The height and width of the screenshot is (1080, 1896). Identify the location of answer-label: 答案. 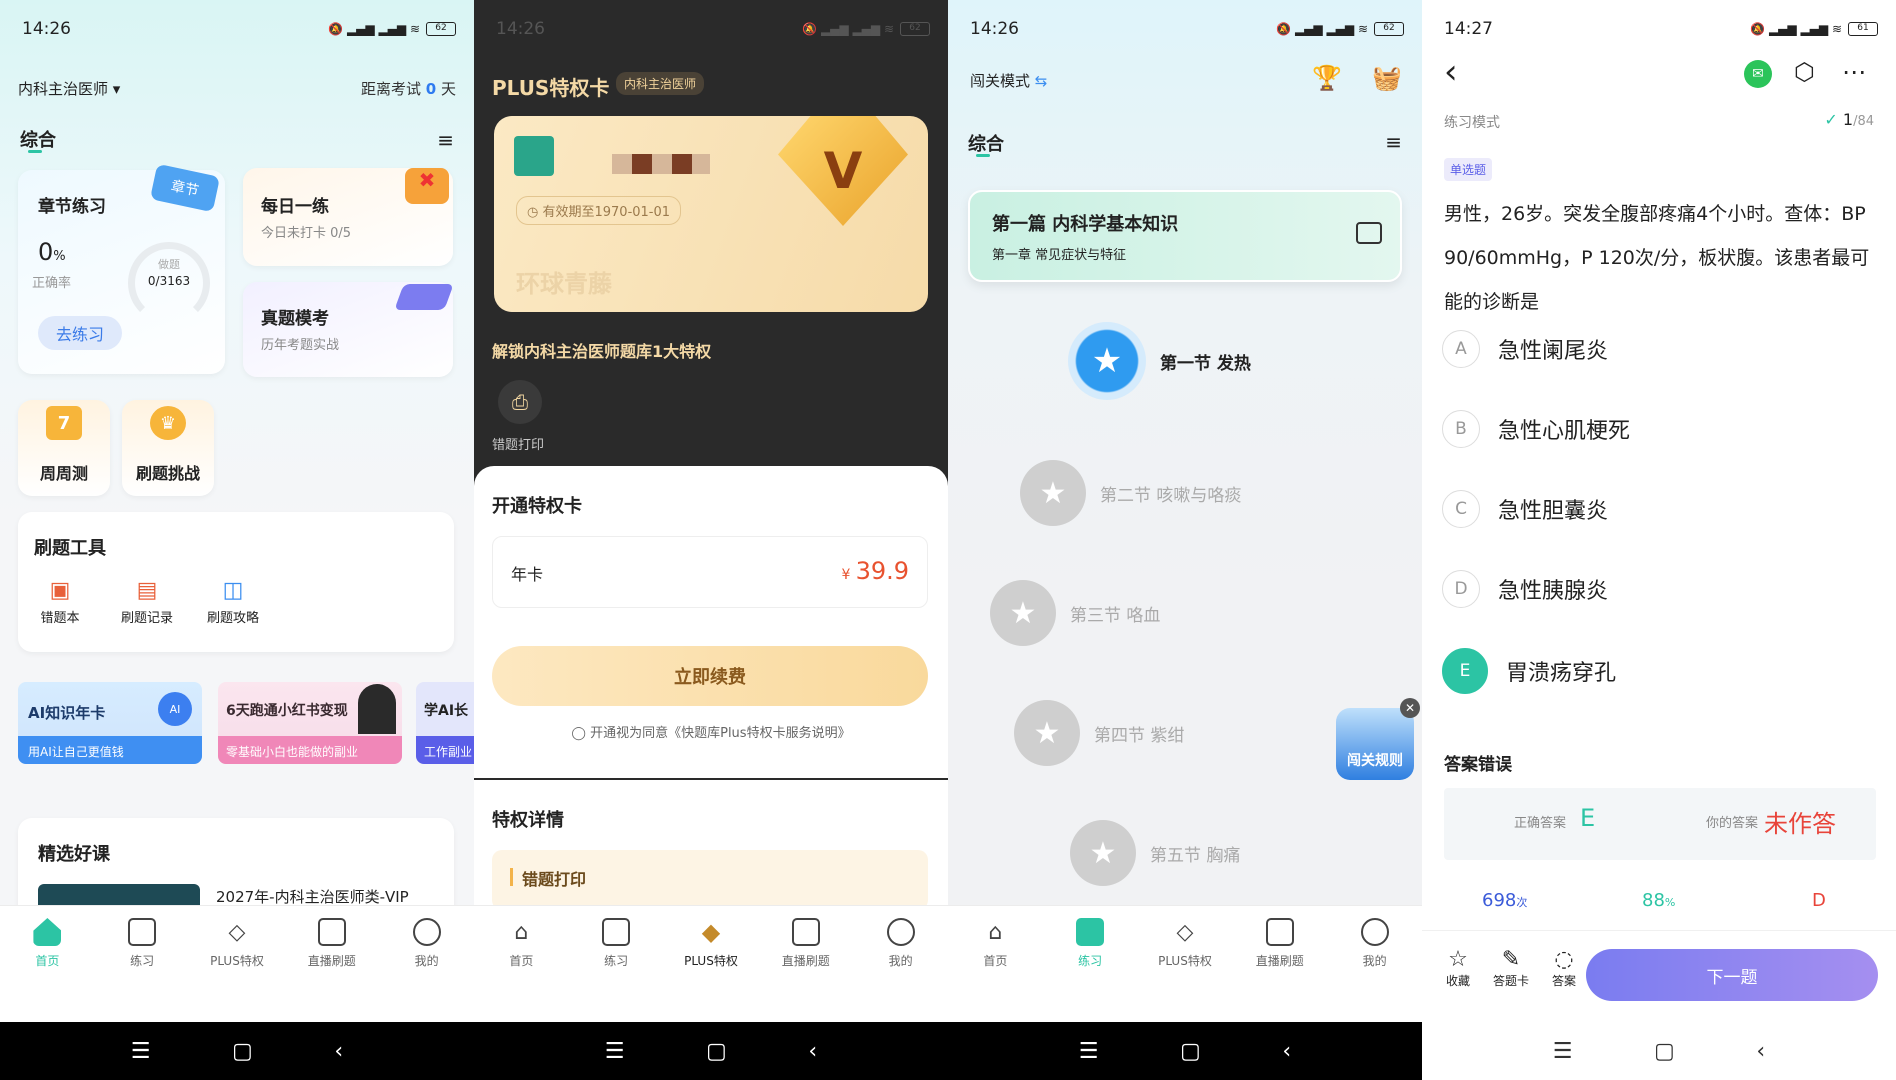
(1563, 981).